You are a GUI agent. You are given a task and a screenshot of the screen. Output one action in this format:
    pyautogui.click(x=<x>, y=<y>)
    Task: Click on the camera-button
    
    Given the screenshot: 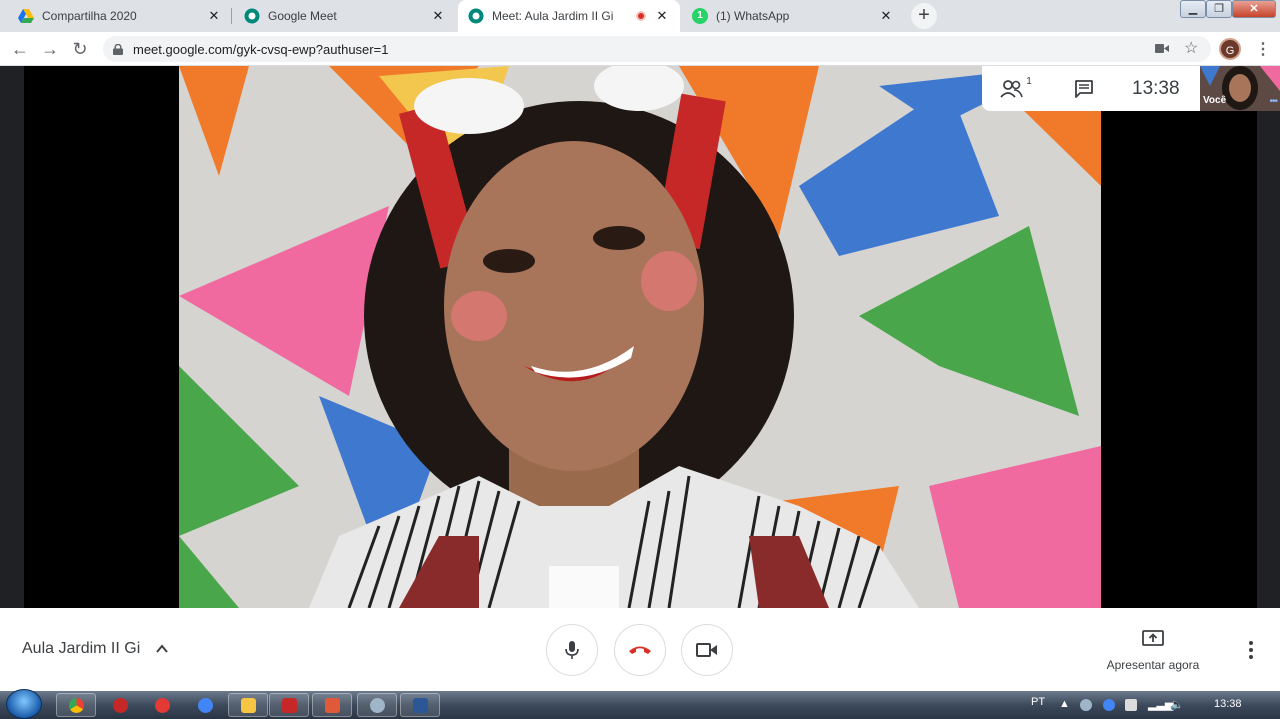 What is the action you would take?
    pyautogui.click(x=707, y=650)
    